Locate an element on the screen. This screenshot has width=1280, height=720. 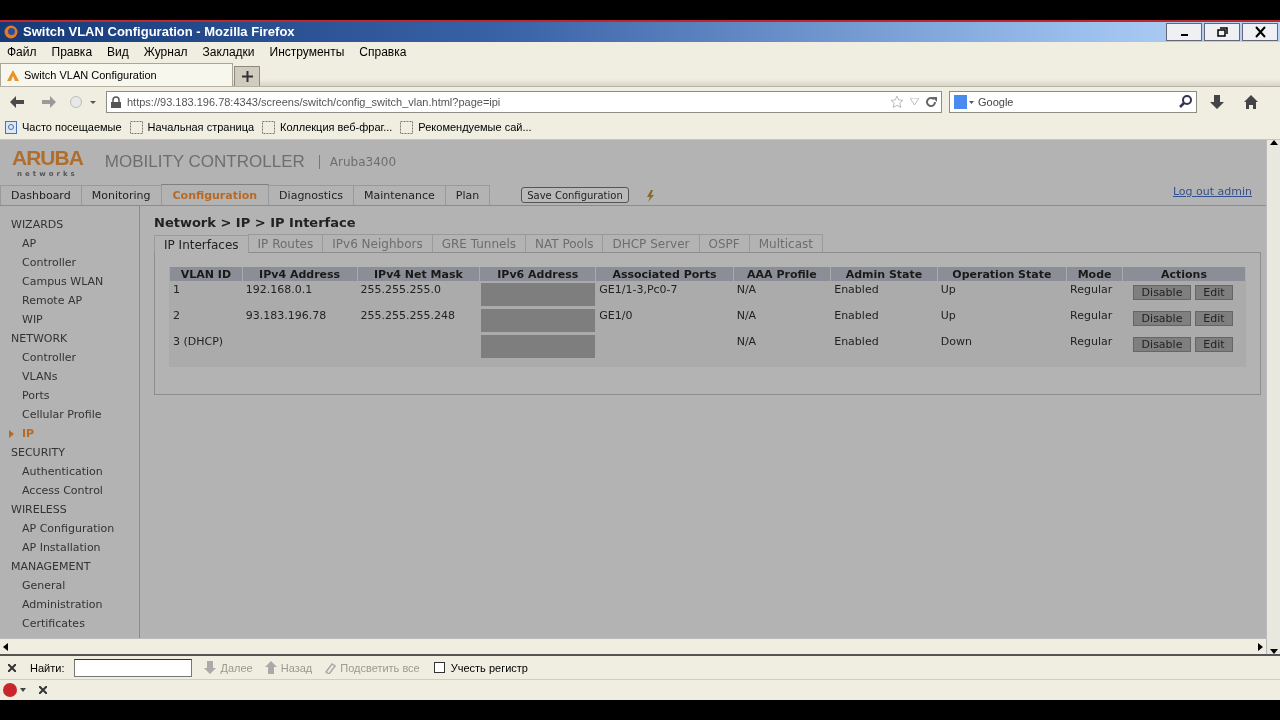
sidebar-item: VLANs is located at coordinates (69, 377).